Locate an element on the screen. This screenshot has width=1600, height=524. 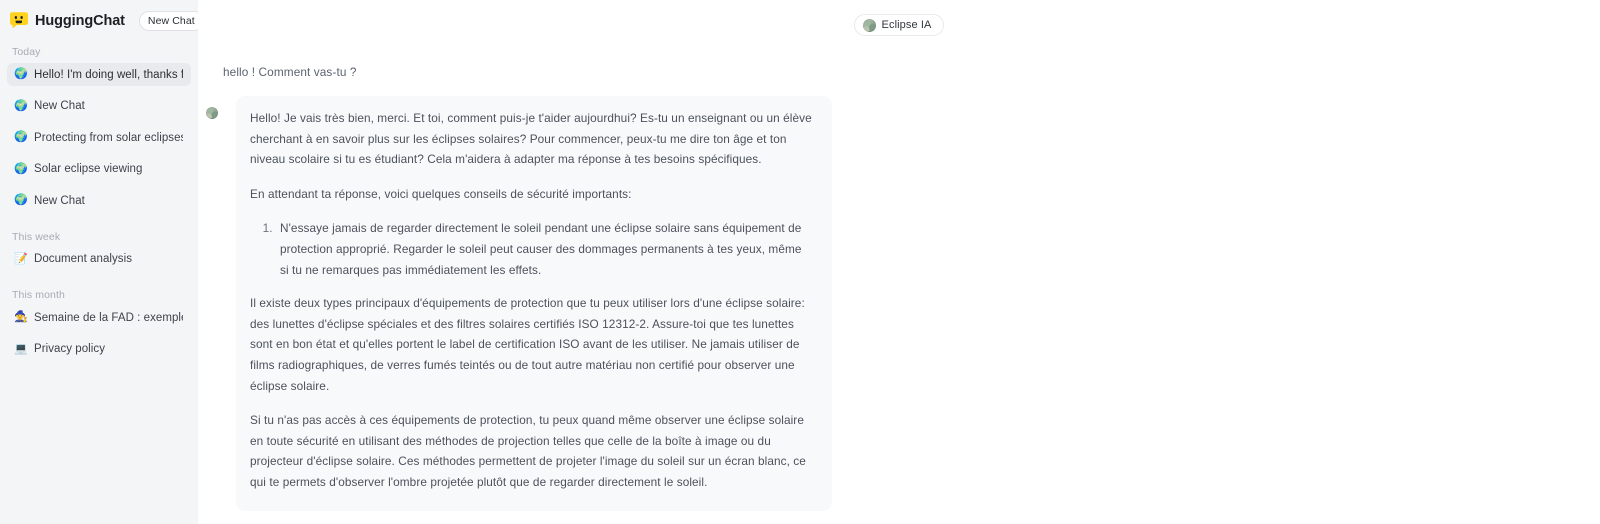
brand-logo-link: HuggingChat is located at coordinates (67, 20).